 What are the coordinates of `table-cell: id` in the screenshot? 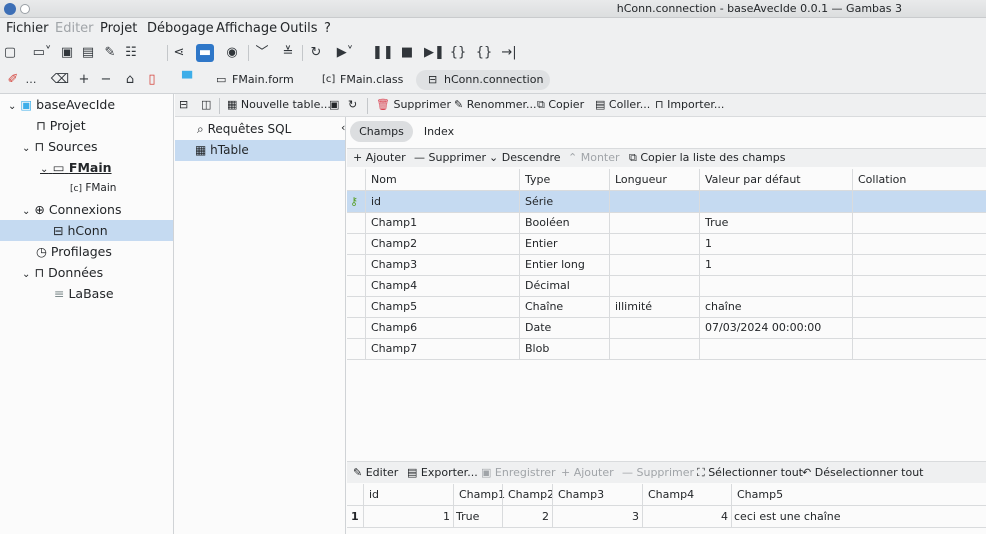 It's located at (443, 201).